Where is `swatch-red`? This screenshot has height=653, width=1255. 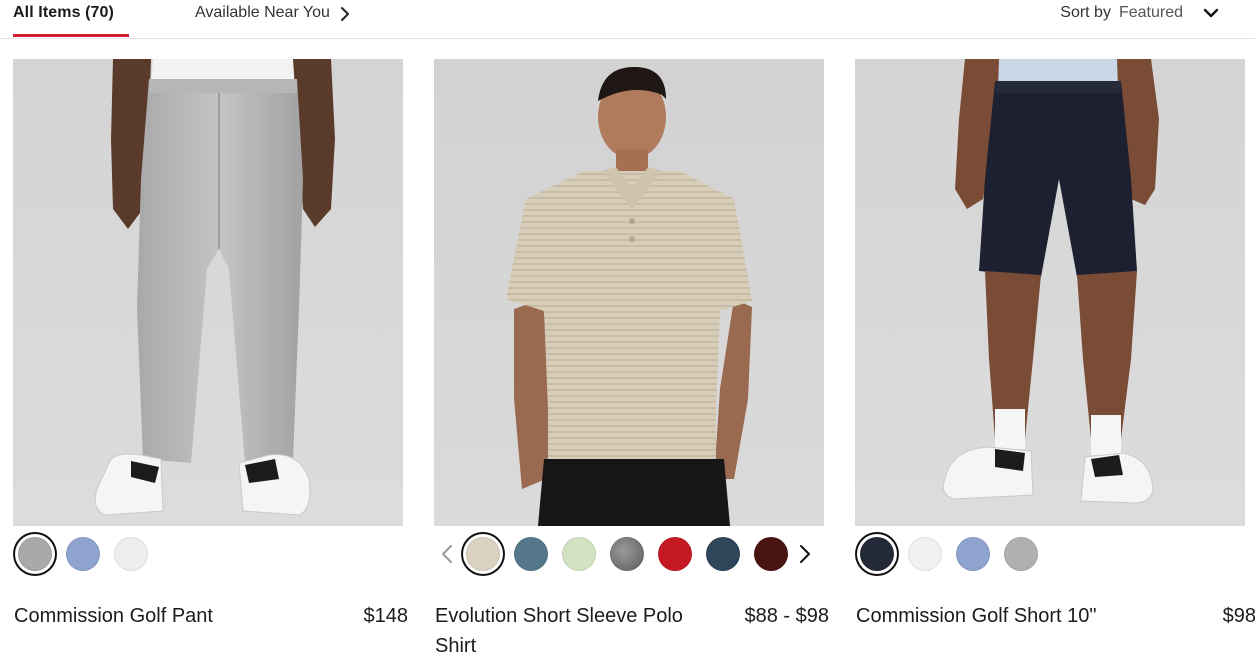
swatch-red is located at coordinates (675, 554).